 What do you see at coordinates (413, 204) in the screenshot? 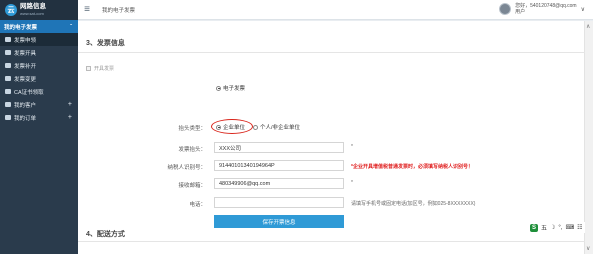
I see `phone-hint: 请填写手机号或固定电话(加区号，例如025-8XXXXXXX)` at bounding box center [413, 204].